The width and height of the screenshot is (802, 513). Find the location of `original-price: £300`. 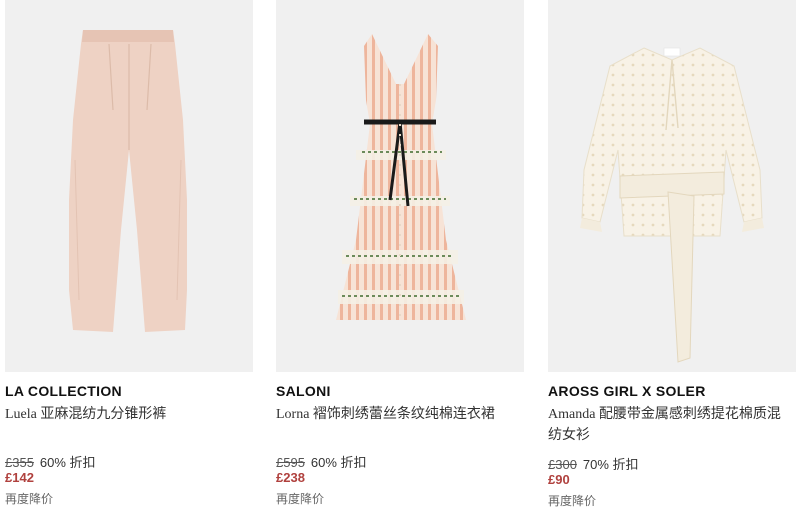

original-price: £300 is located at coordinates (562, 464).